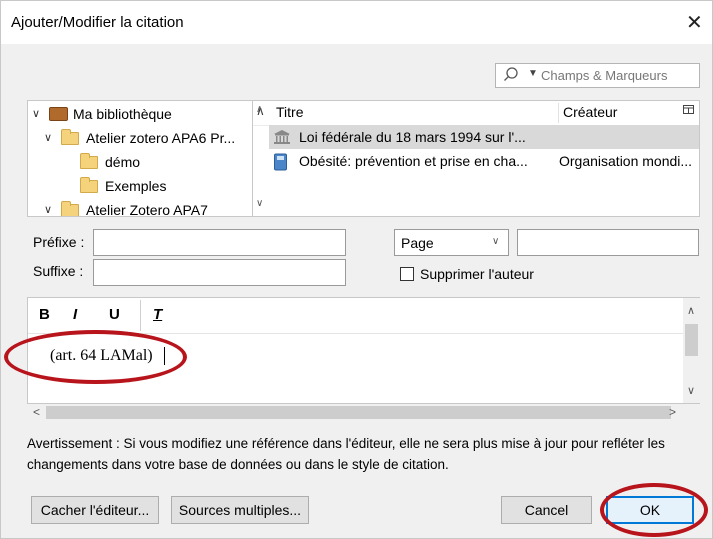 This screenshot has height=539, width=713. Describe the element at coordinates (477, 274) in the screenshot. I see `suppress-author-label: Supprimer l'auteur` at that location.